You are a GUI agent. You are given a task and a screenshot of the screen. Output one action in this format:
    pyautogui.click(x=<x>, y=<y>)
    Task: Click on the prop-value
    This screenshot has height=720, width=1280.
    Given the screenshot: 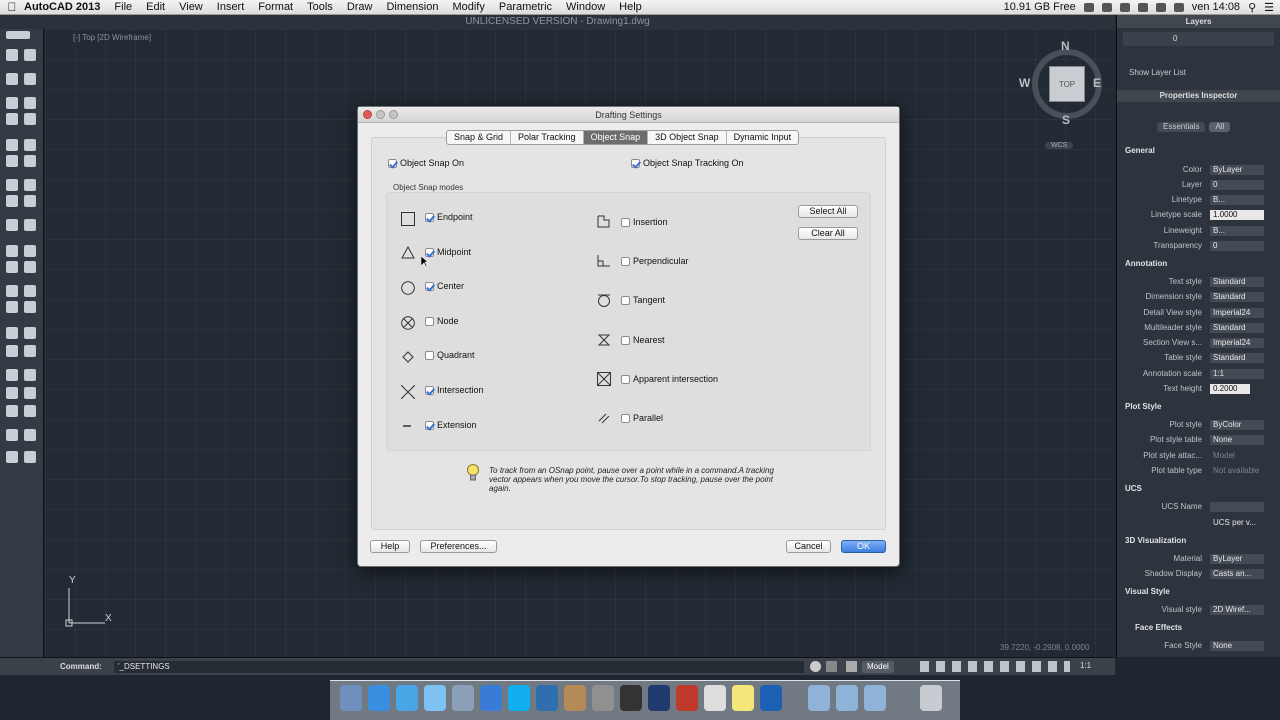 What is the action you would take?
    pyautogui.click(x=1237, y=507)
    